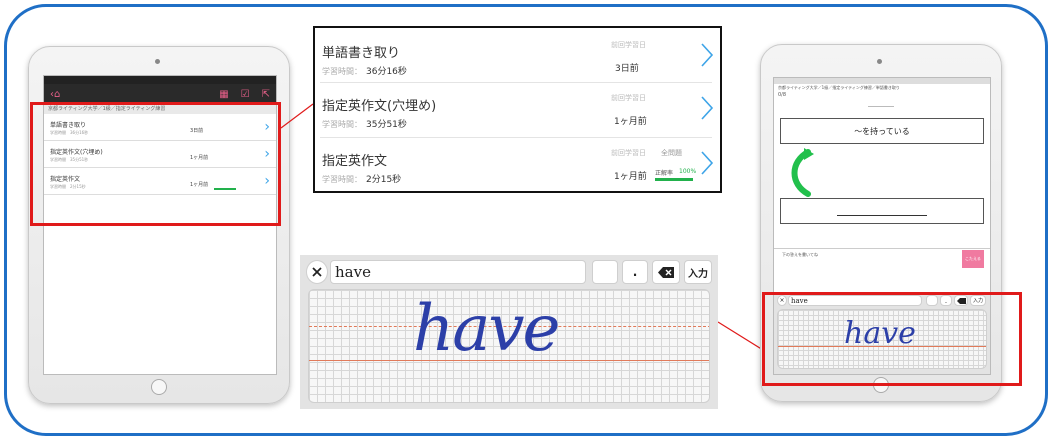 The width and height of the screenshot is (1054, 444). I want to click on period-key: ., so click(635, 272).